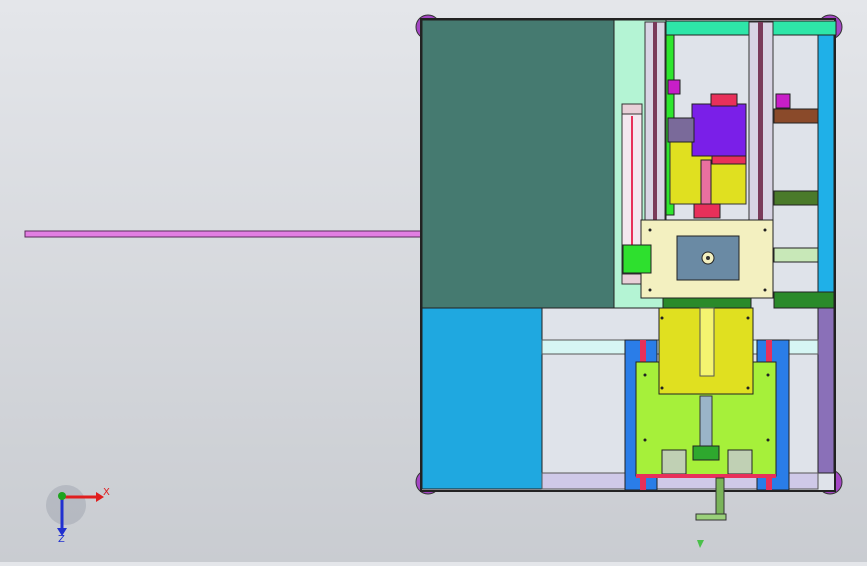  Describe the element at coordinates (61, 539) in the screenshot. I see `triad-z-label: Z` at that location.